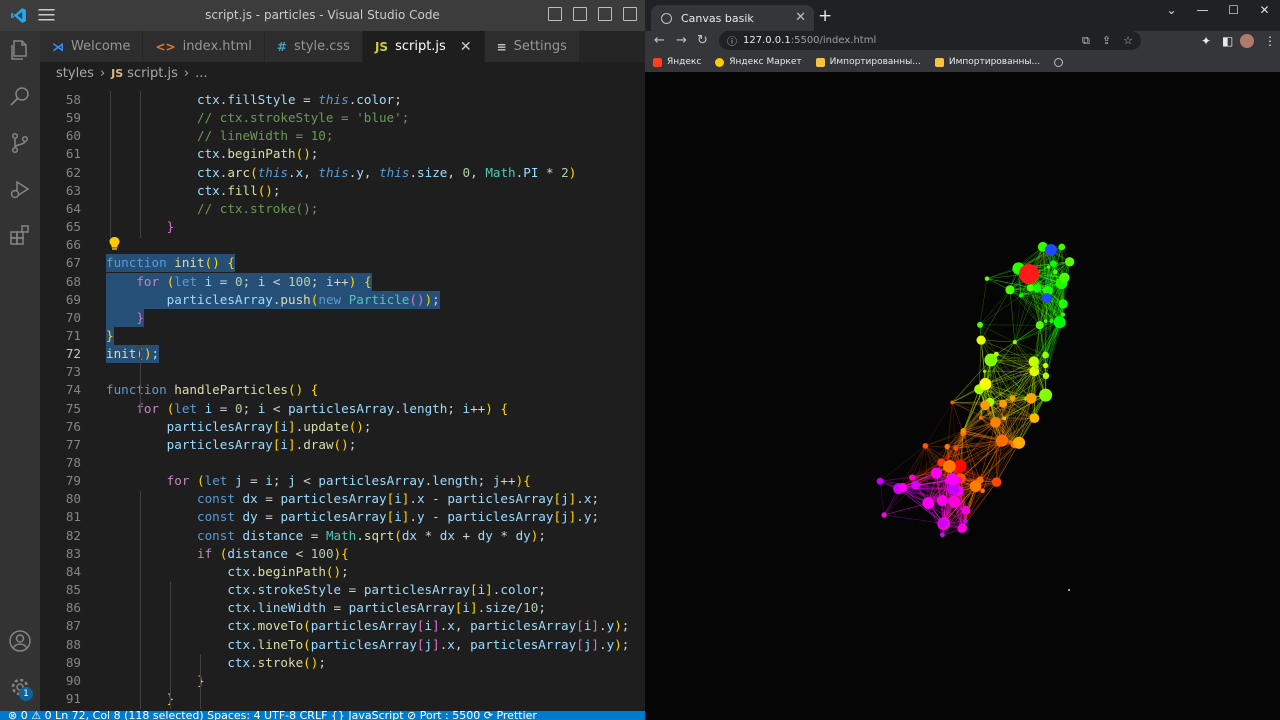 This screenshot has width=1280, height=720. I want to click on tab-search-icon: ⌄, so click(1171, 10).